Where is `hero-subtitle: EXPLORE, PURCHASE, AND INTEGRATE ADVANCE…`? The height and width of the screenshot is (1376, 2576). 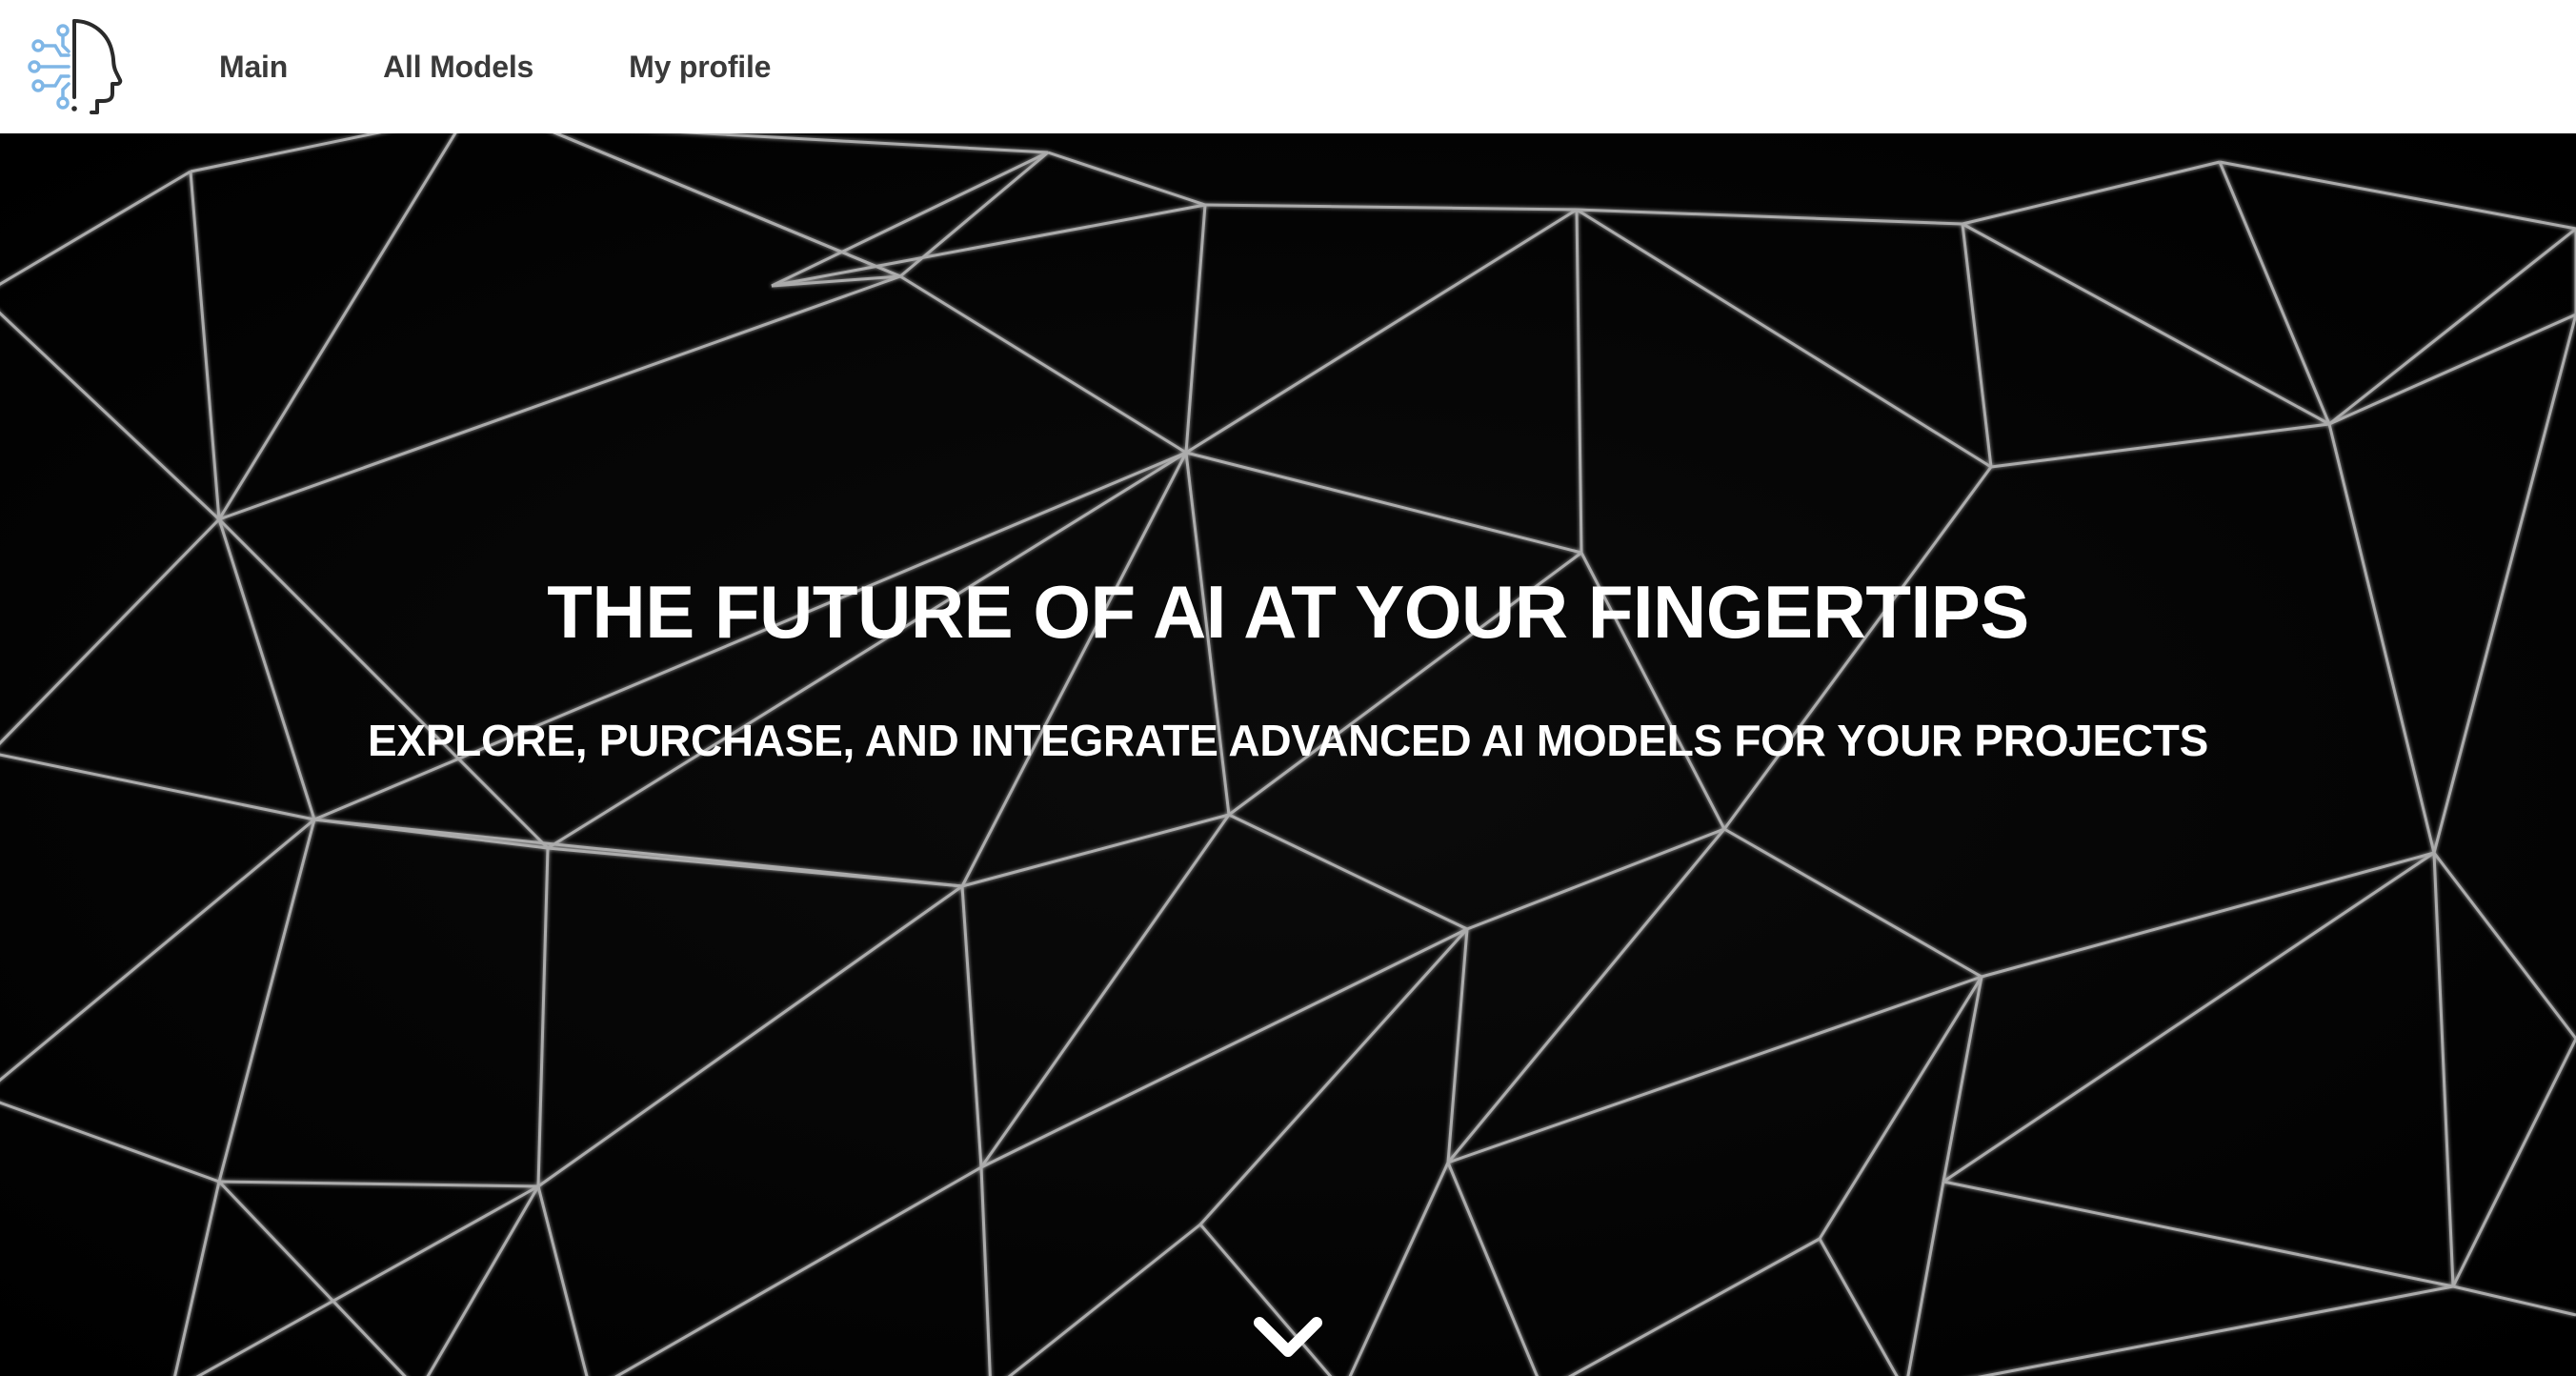
hero-subtitle: EXPLORE, PURCHASE, AND INTEGRATE ADVANCE… is located at coordinates (1288, 740).